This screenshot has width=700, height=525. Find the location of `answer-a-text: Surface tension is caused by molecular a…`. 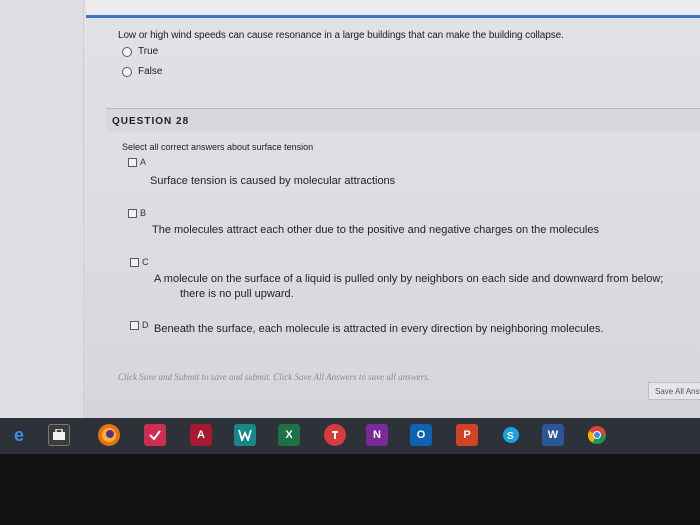

answer-a-text: Surface tension is caused by molecular a… is located at coordinates (273, 181).